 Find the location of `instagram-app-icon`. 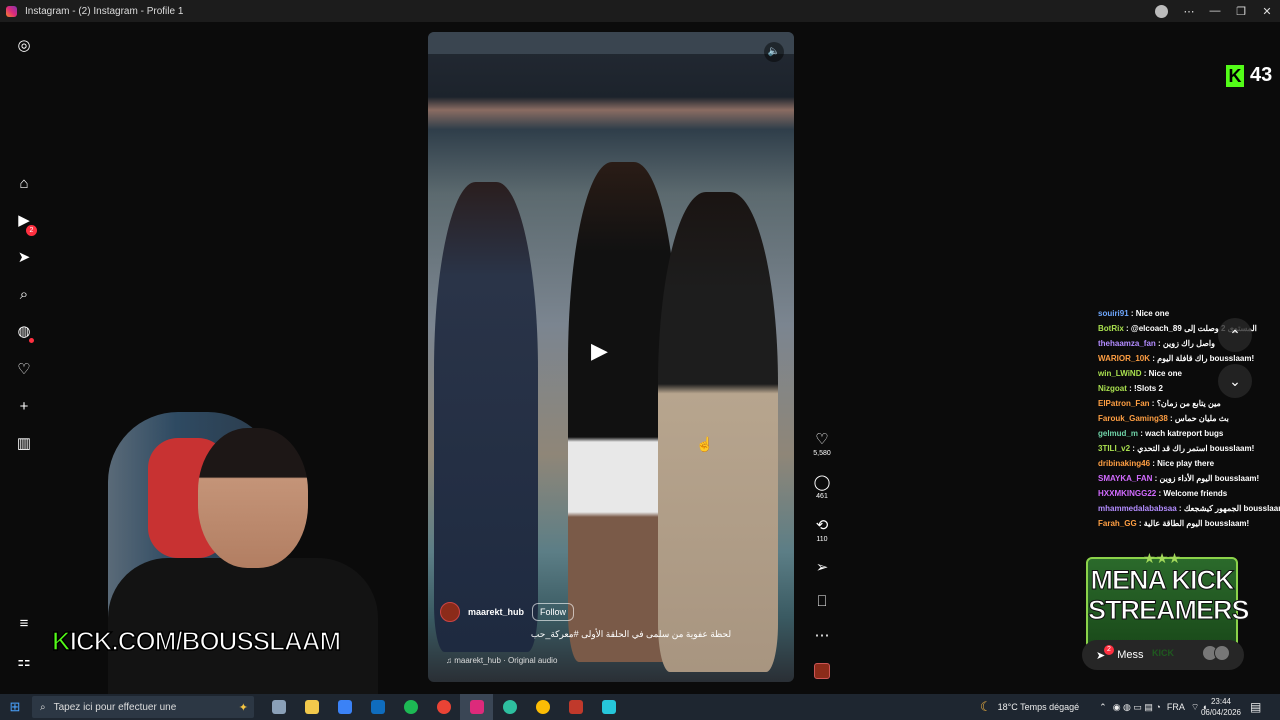

instagram-app-icon is located at coordinates (476, 707).